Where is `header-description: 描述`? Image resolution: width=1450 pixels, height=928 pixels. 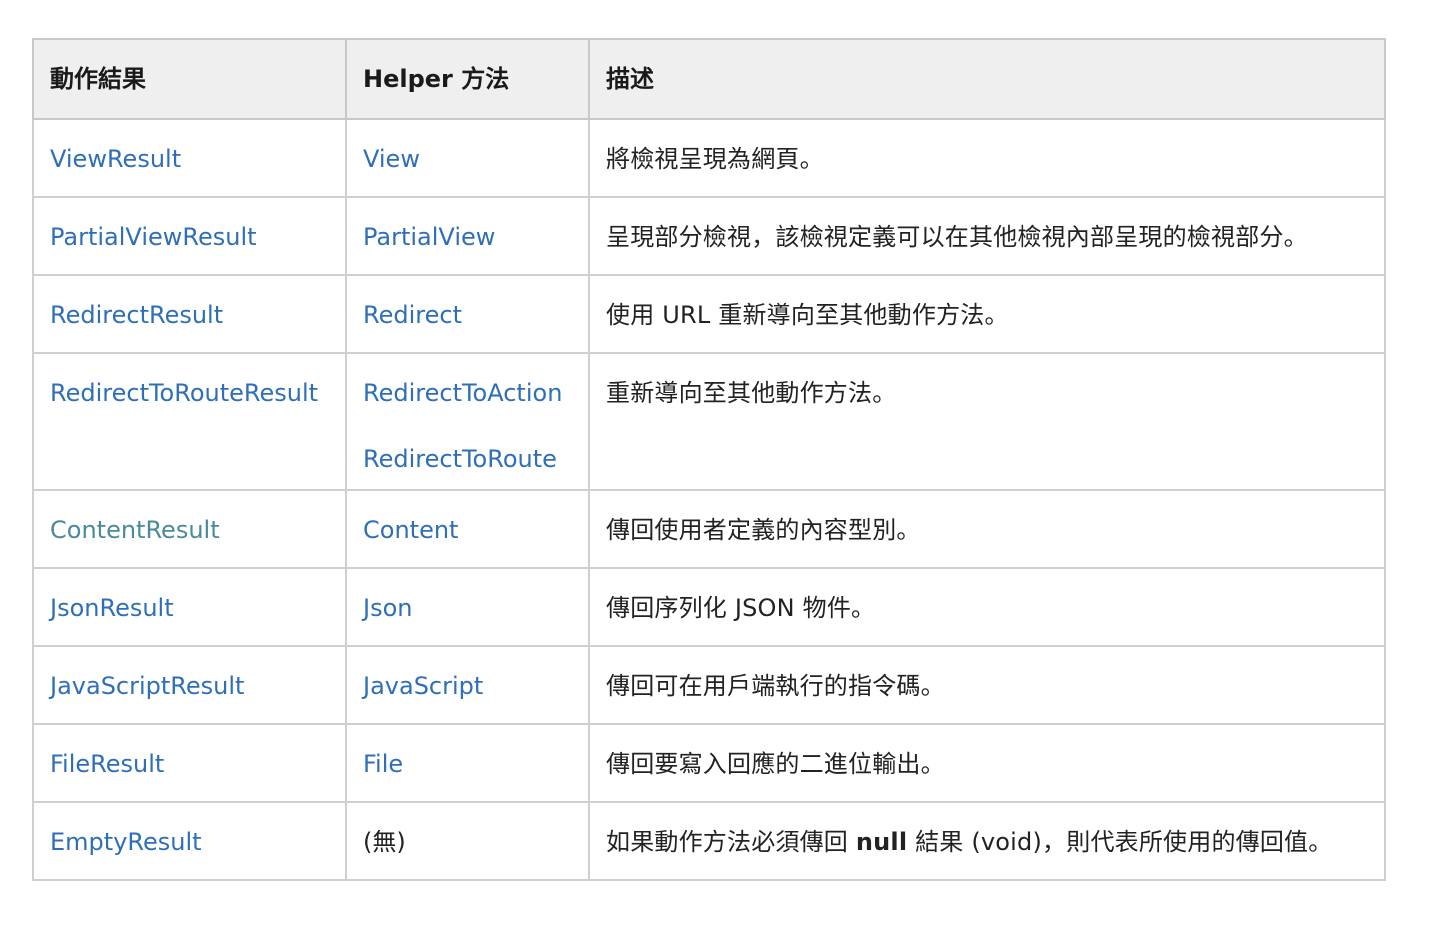
header-description: 描述 is located at coordinates (987, 79).